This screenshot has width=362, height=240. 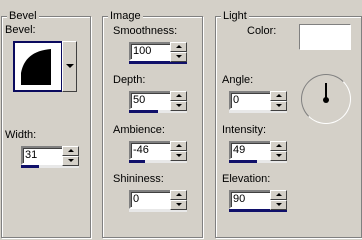 I want to click on shininess-input: 0, so click(x=150, y=199).